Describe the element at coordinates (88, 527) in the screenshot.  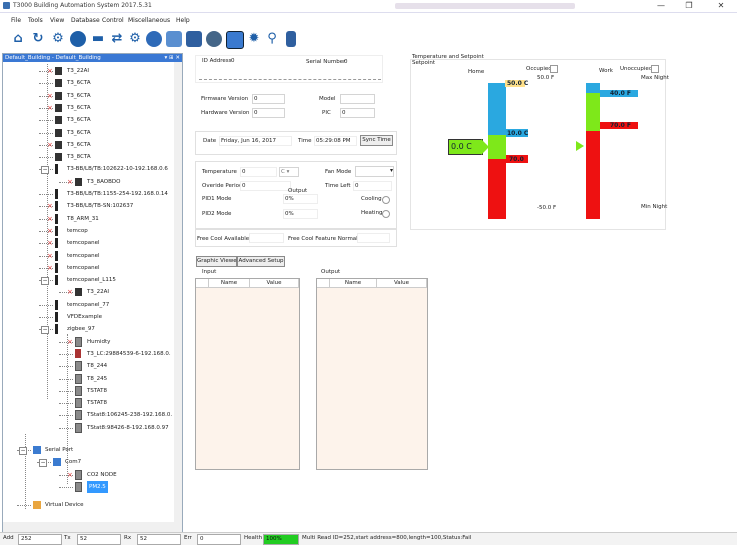
I see `tree-hscrollbar` at that location.